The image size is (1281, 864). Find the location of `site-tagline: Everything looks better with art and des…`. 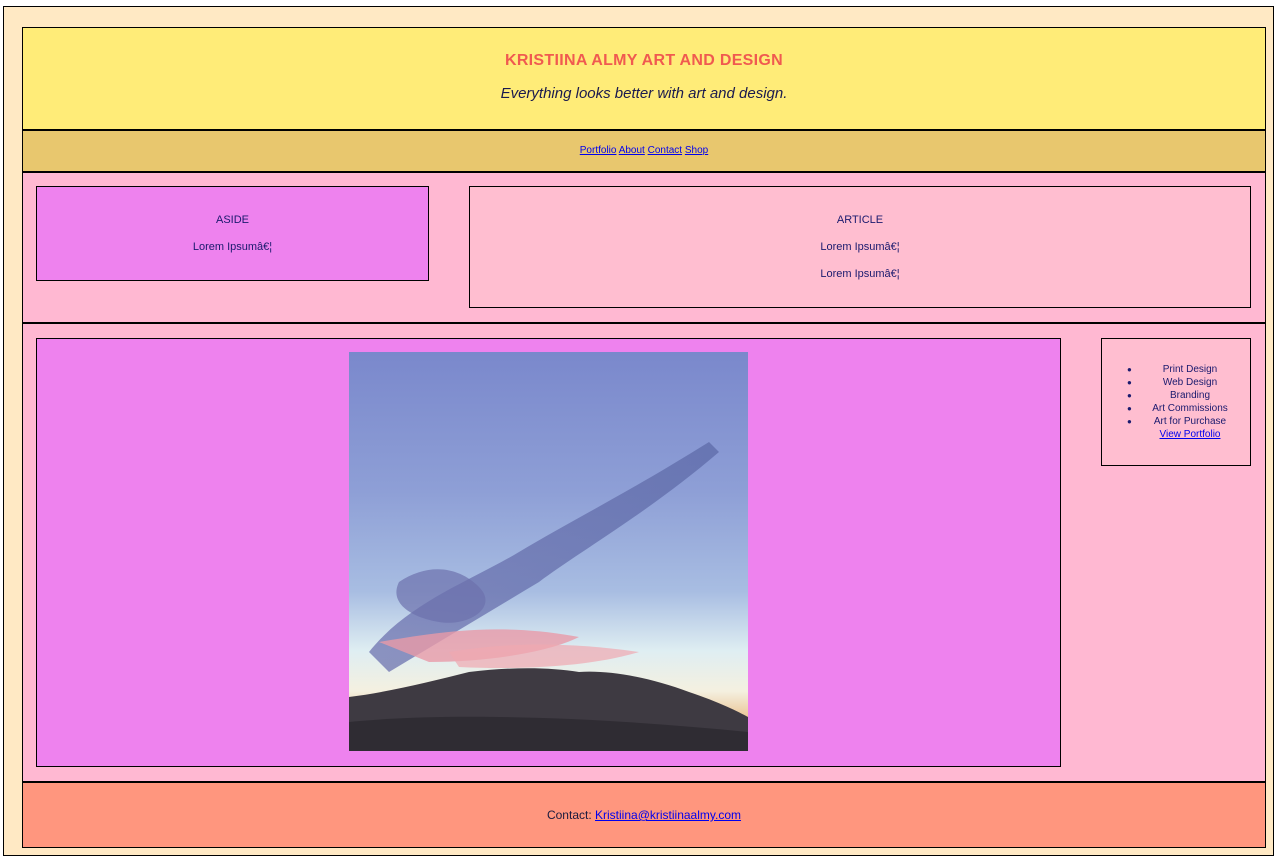

site-tagline: Everything looks better with art and des… is located at coordinates (644, 93).